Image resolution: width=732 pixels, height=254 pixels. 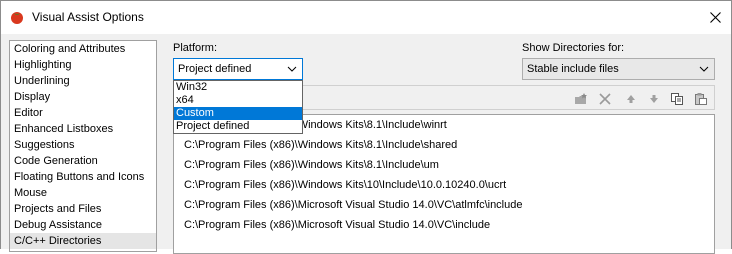 What do you see at coordinates (83, 129) in the screenshot?
I see `sidebar-item: Enhanced Listboxes` at bounding box center [83, 129].